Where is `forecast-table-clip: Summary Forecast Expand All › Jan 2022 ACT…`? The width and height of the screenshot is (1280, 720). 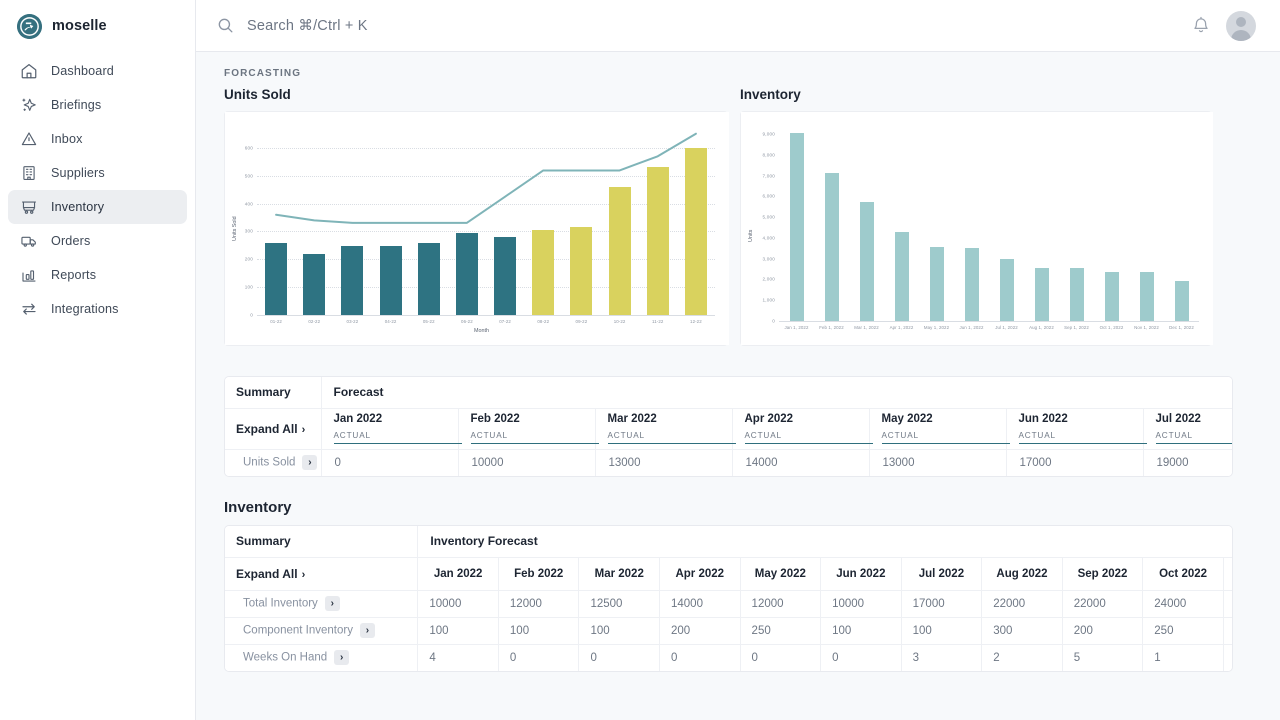
forecast-table-clip: Summary Forecast Expand All › Jan 2022 ACT… is located at coordinates (728, 426).